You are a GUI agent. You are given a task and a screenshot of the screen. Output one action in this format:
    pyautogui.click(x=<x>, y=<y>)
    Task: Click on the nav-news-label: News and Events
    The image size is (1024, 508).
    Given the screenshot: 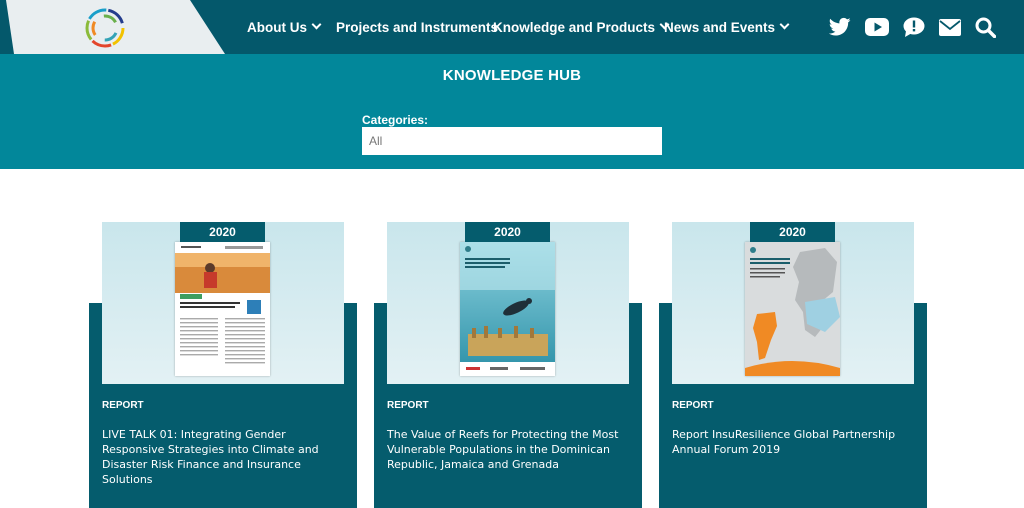 What is the action you would take?
    pyautogui.click(x=720, y=27)
    